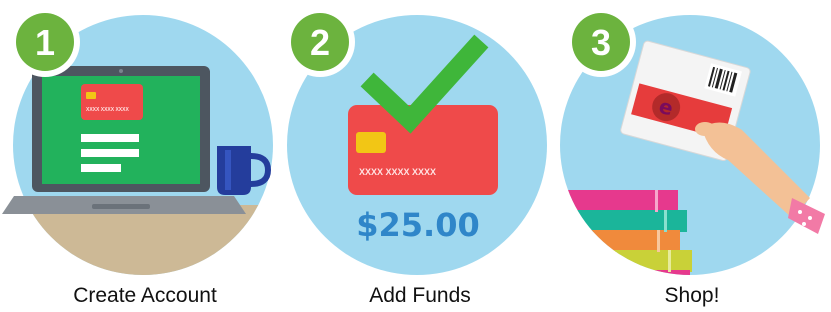 The height and width of the screenshot is (312, 831). I want to click on step-1-label: Create Account, so click(145, 295).